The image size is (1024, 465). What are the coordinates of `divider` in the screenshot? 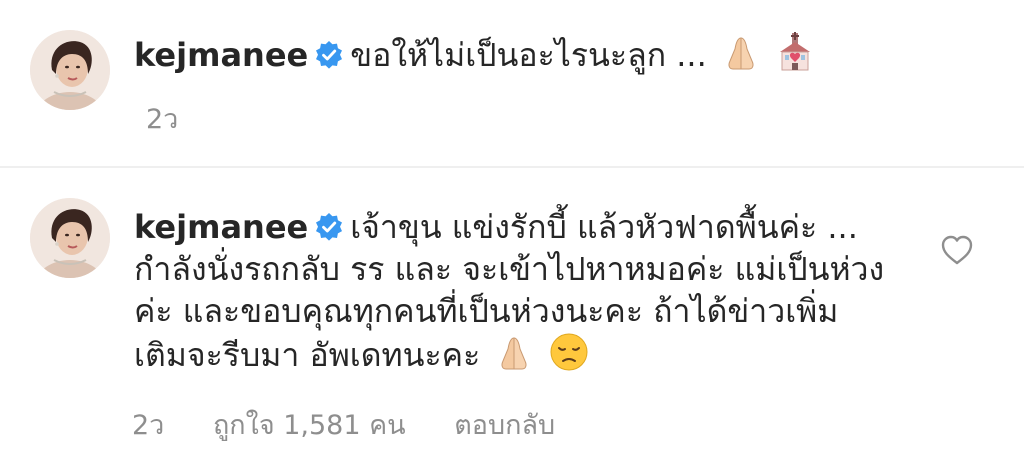 It's located at (512, 167).